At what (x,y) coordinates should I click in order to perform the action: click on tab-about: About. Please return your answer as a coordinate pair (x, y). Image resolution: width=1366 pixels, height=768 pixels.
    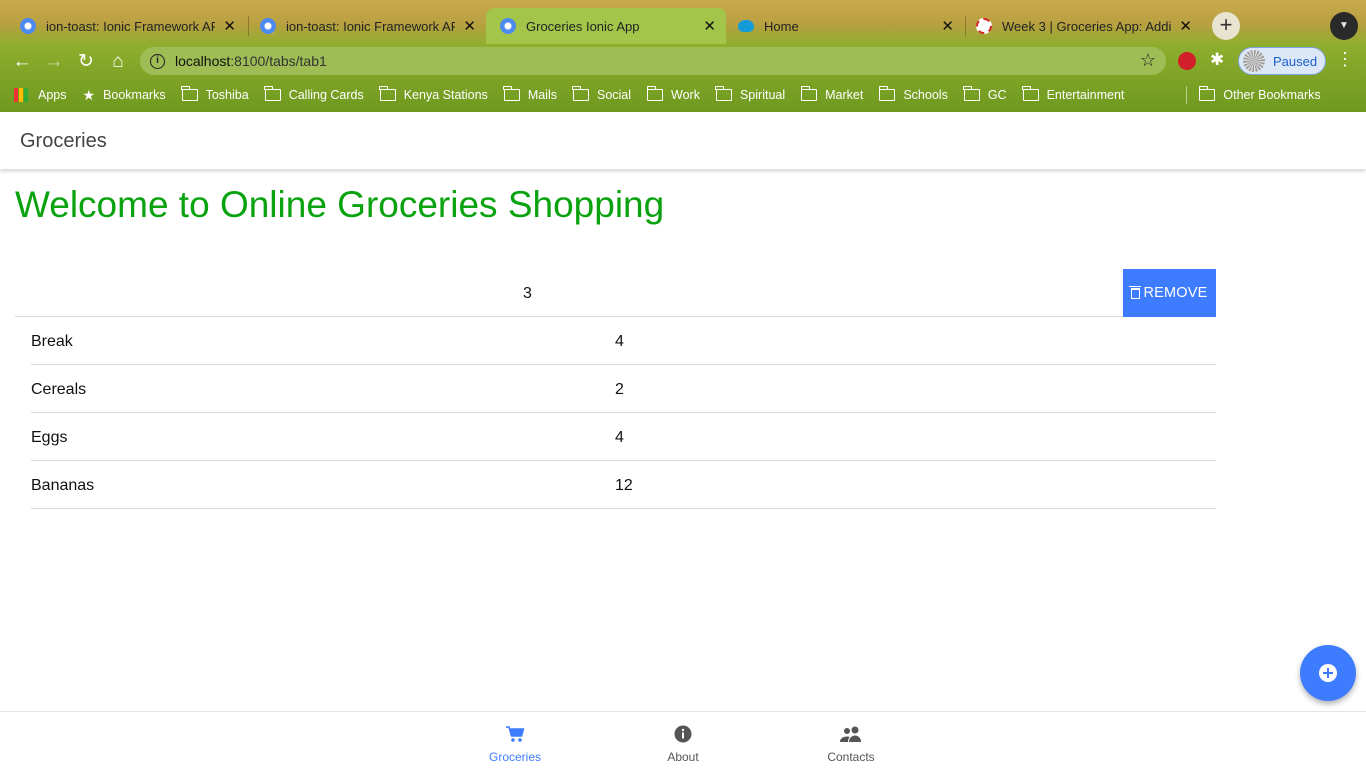
    Looking at the image, I should click on (683, 740).